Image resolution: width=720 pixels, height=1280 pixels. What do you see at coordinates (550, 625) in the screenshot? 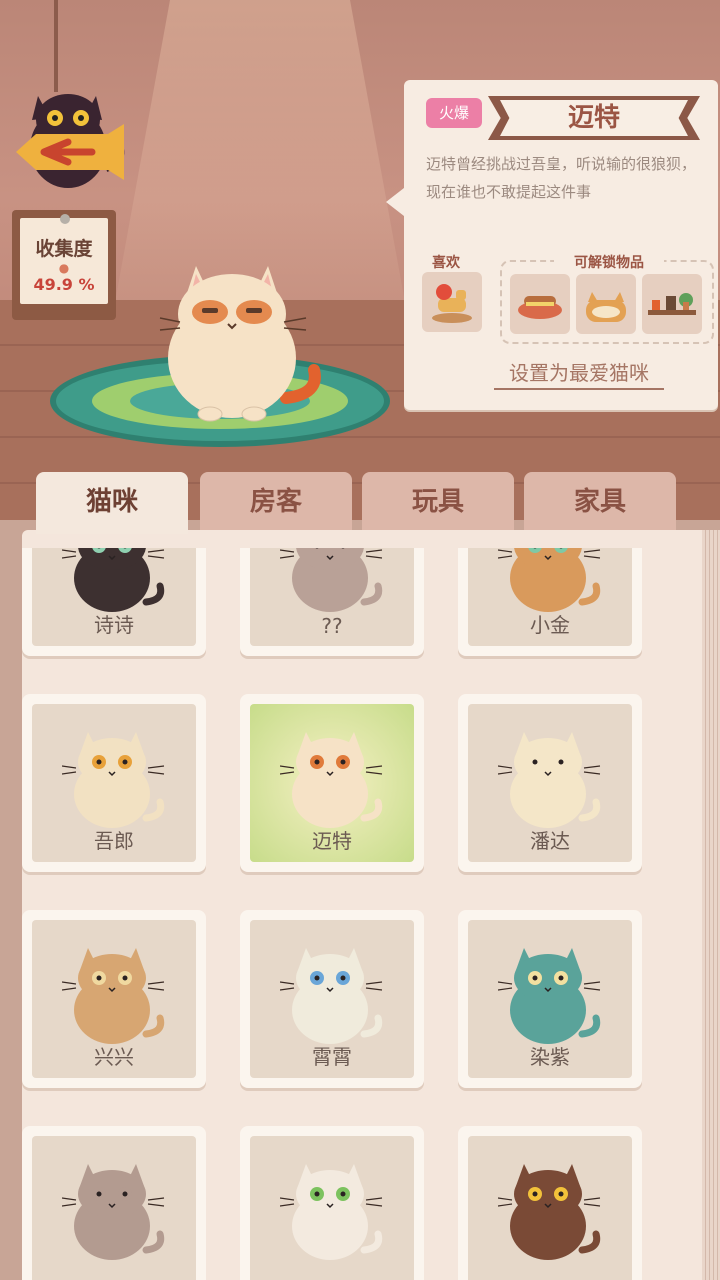
I see `cat-card-name: 小金` at bounding box center [550, 625].